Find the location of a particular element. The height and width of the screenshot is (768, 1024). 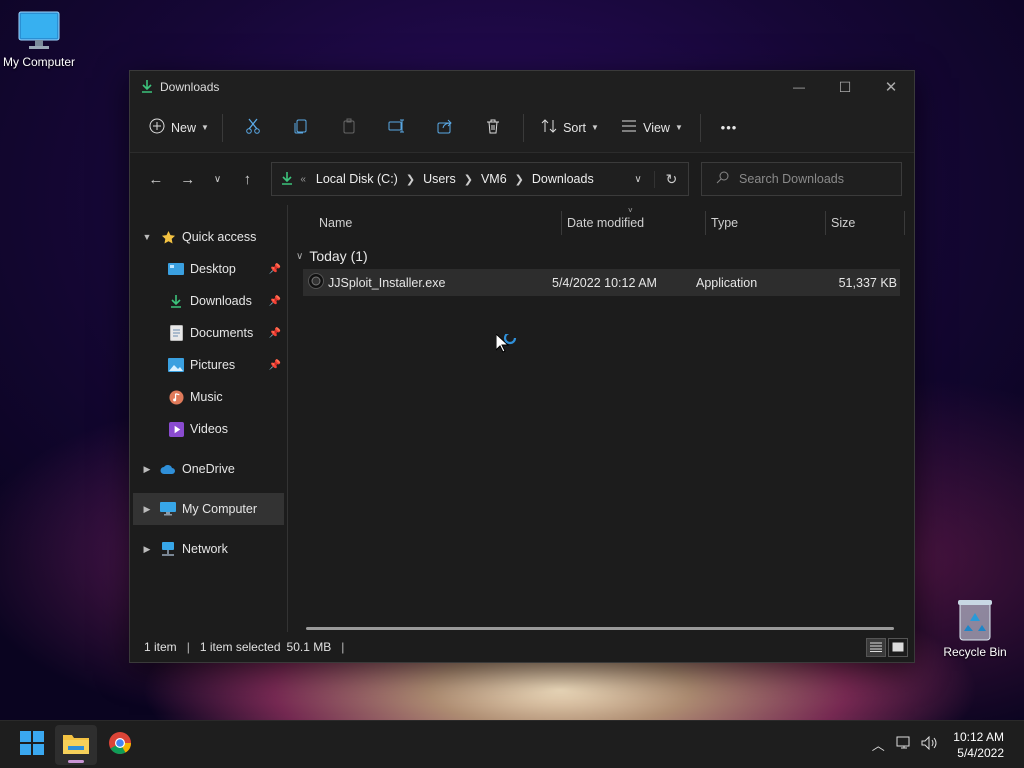

thumbnails-view-button is located at coordinates (898, 647).